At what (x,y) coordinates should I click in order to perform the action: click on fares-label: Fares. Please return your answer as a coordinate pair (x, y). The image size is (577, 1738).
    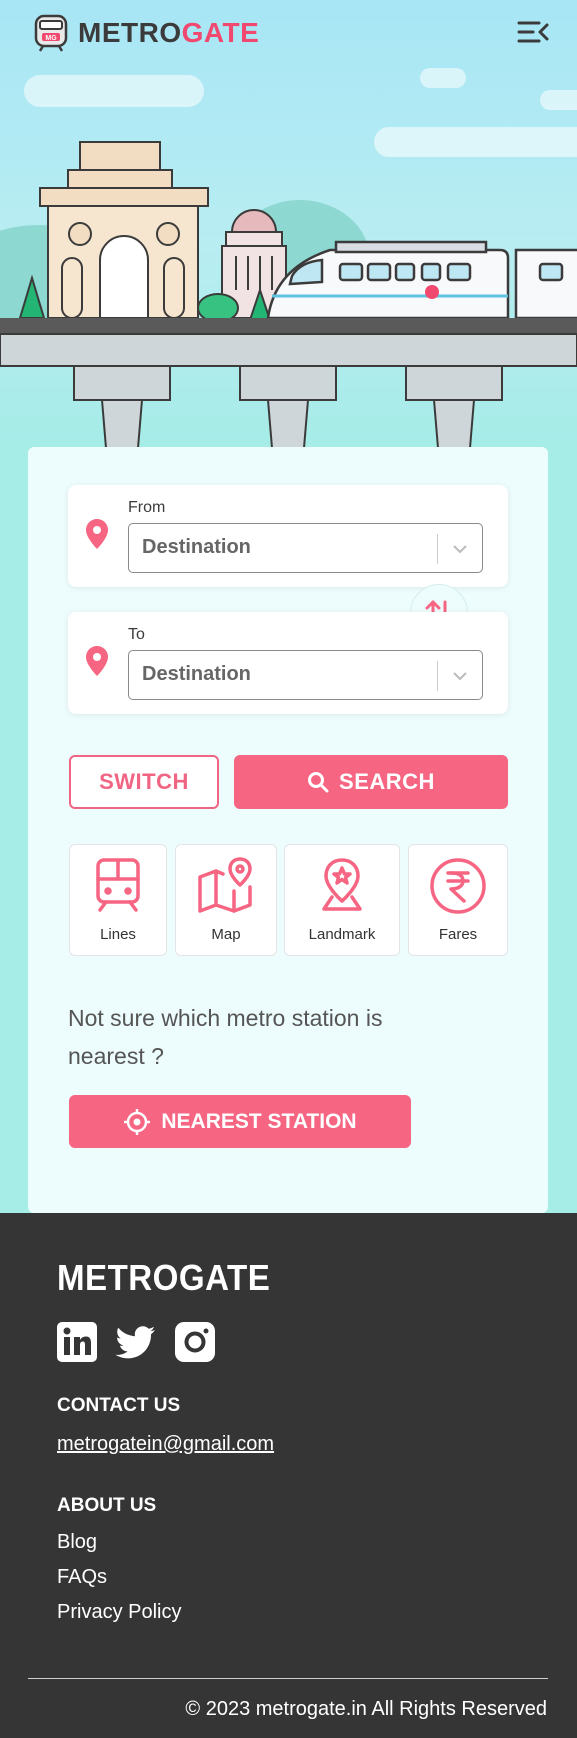
    Looking at the image, I should click on (458, 934).